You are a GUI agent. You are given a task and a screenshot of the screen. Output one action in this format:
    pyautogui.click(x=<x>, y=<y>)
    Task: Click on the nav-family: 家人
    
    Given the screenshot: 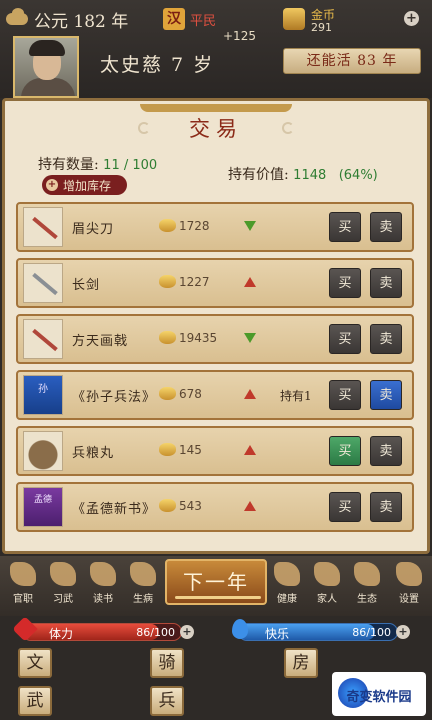 What is the action you would take?
    pyautogui.click(x=327, y=585)
    